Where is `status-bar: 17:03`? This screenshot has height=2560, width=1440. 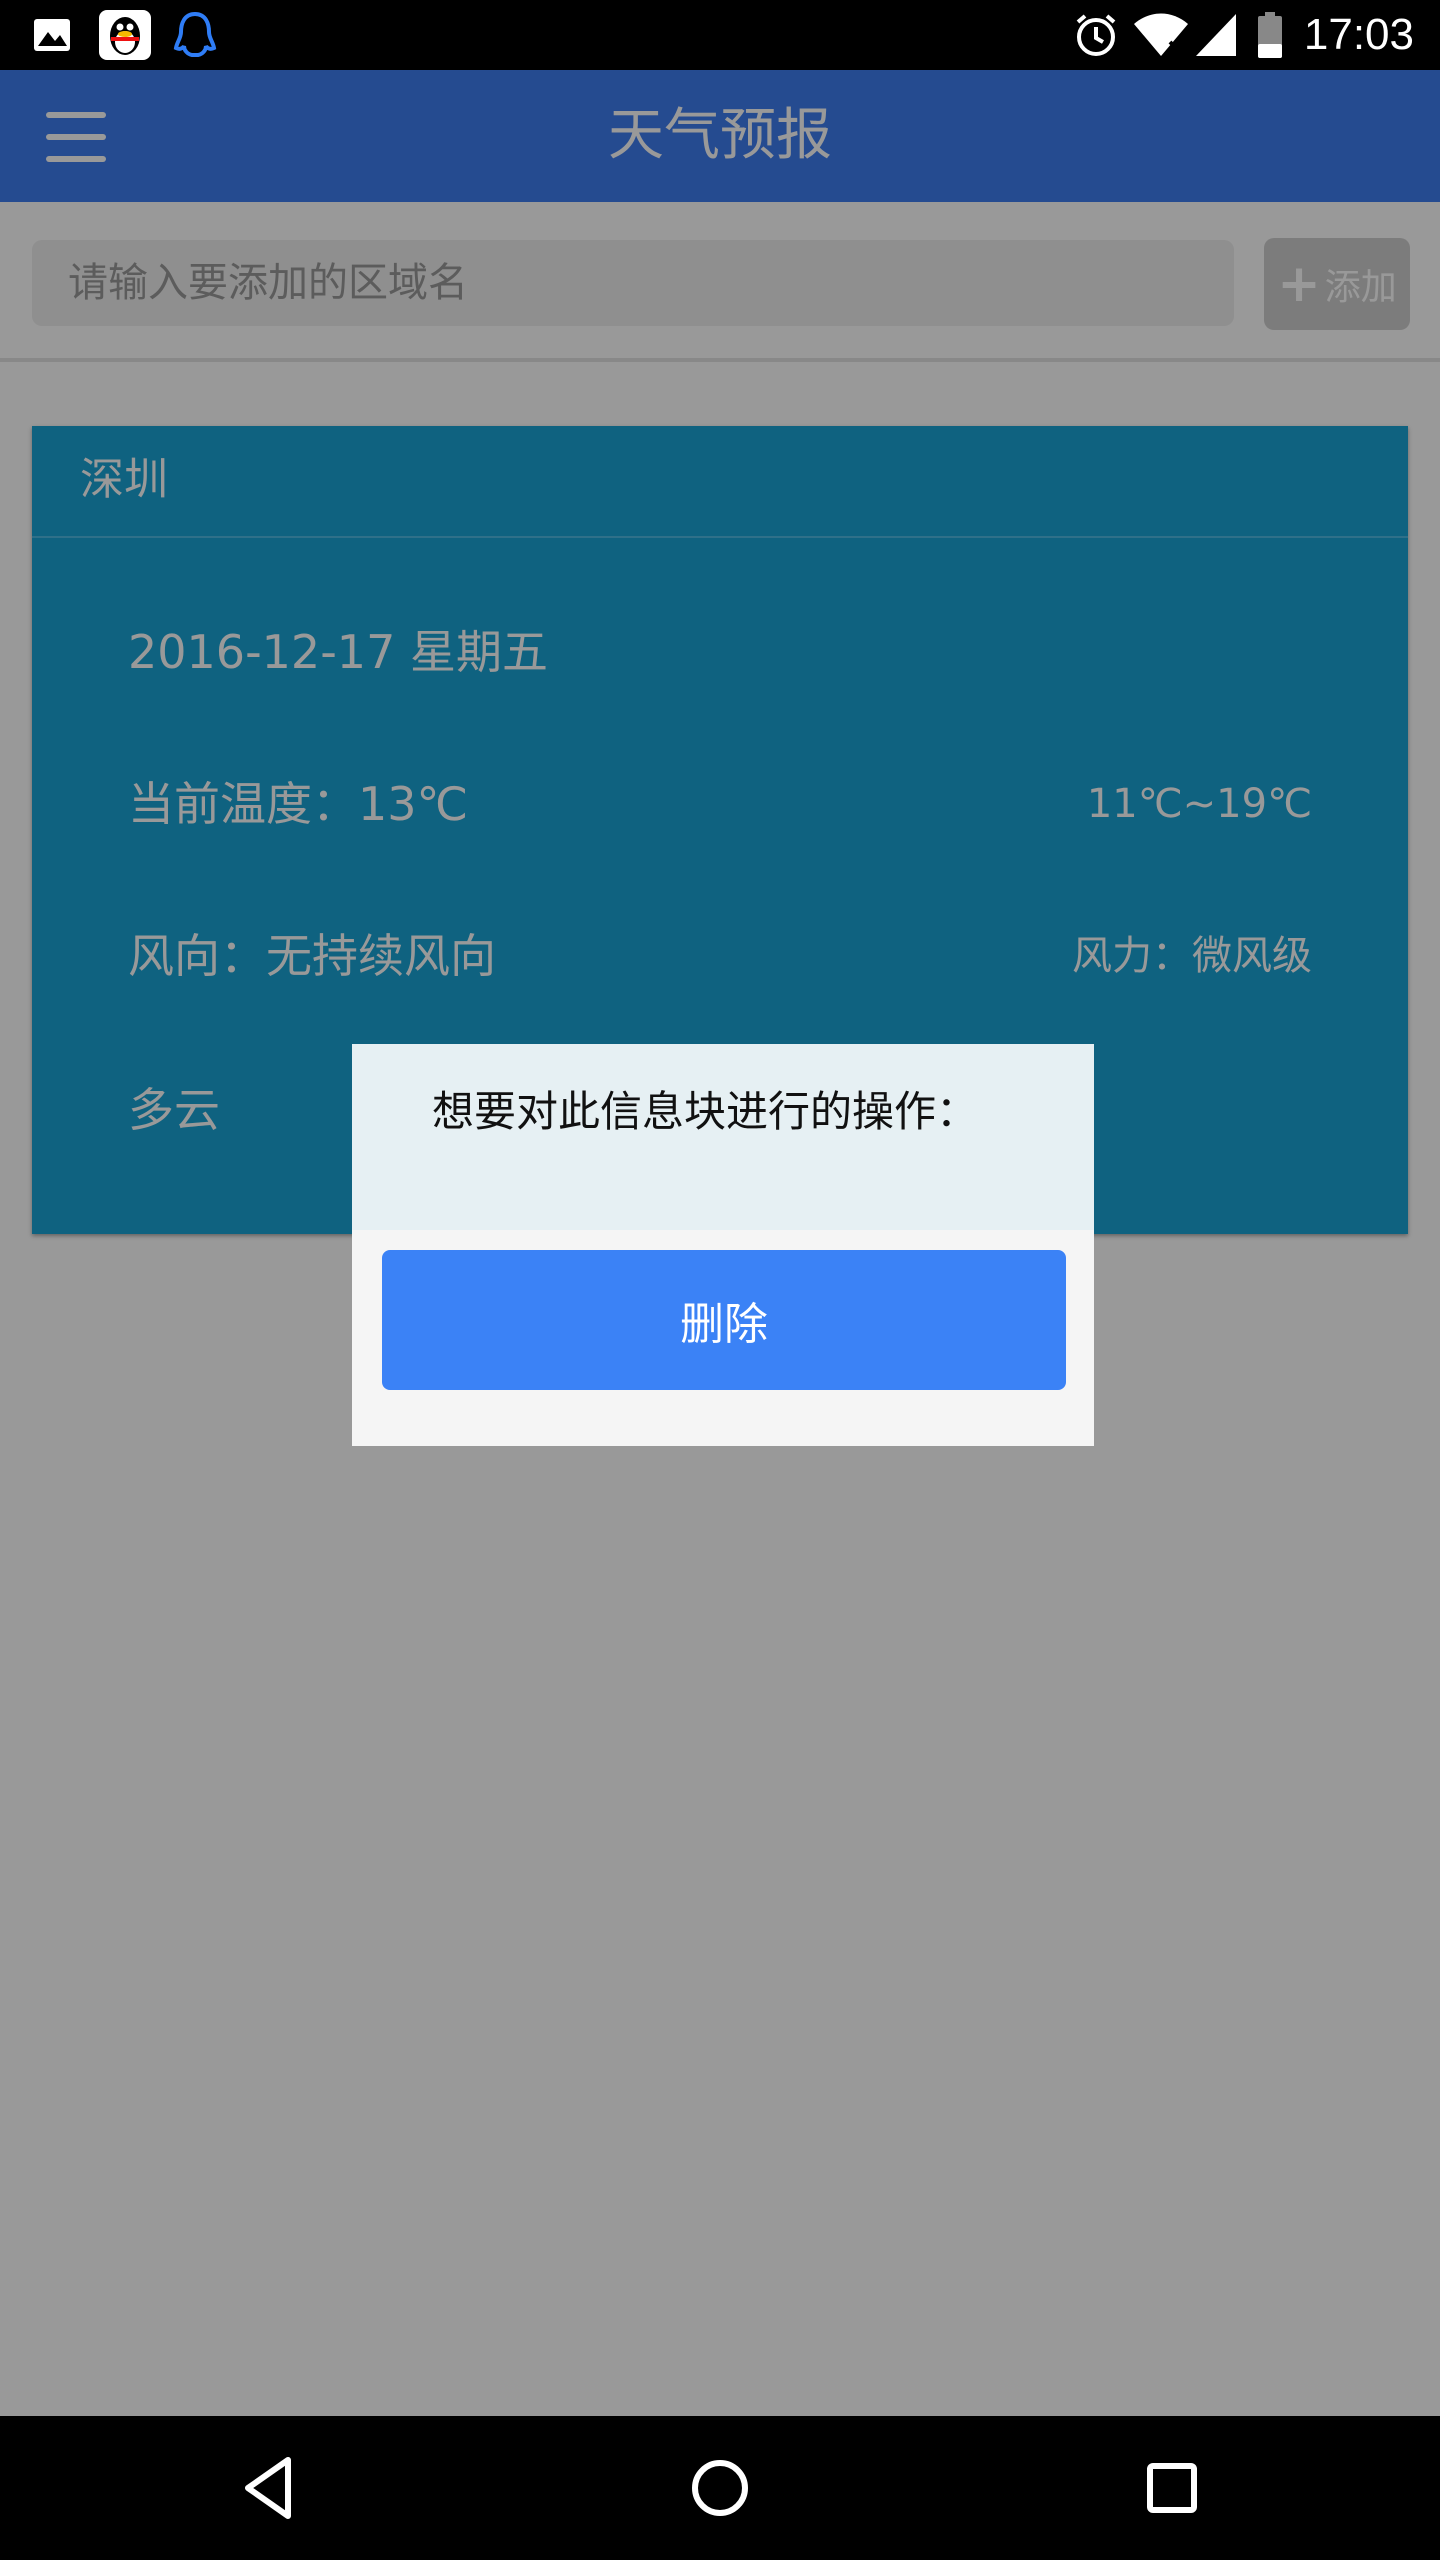
status-bar: 17:03 is located at coordinates (720, 35).